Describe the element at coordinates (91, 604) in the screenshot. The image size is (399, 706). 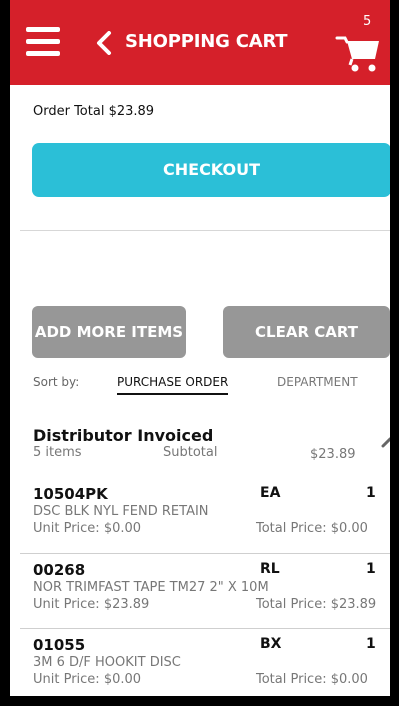
I see `item-unit-price: Unit Price: $23.89` at that location.